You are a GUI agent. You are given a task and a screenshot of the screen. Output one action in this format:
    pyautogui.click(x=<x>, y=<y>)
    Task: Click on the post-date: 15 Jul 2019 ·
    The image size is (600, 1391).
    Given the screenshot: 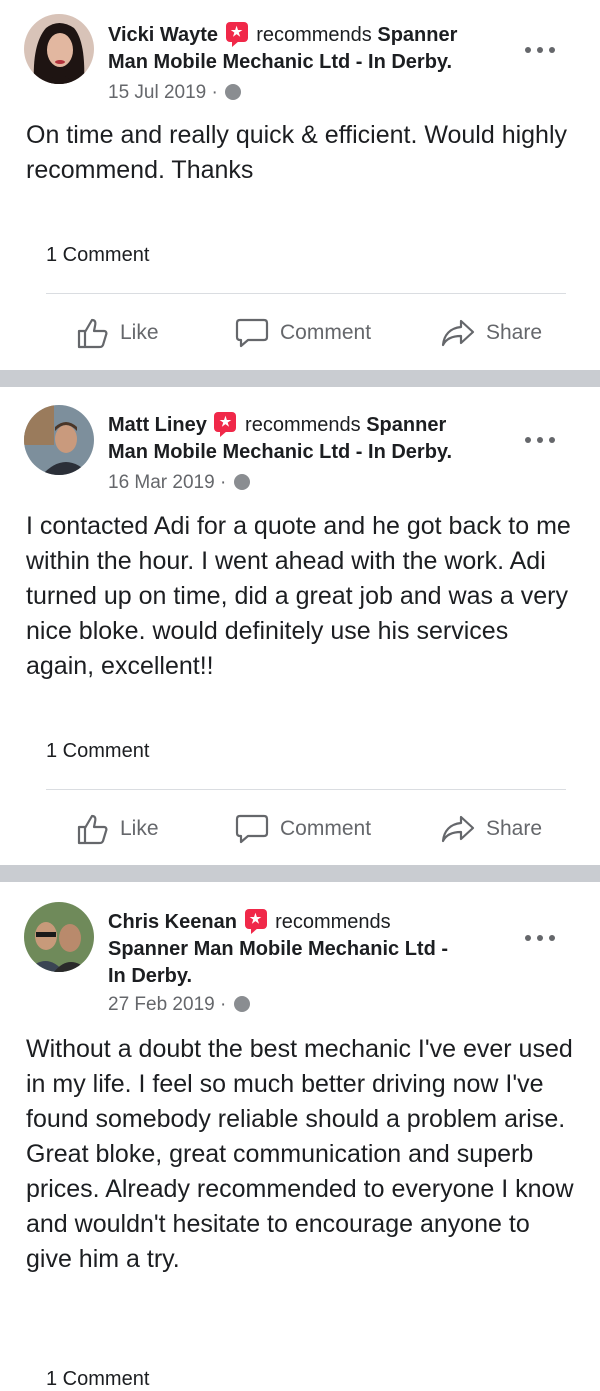 What is the action you would take?
    pyautogui.click(x=175, y=93)
    